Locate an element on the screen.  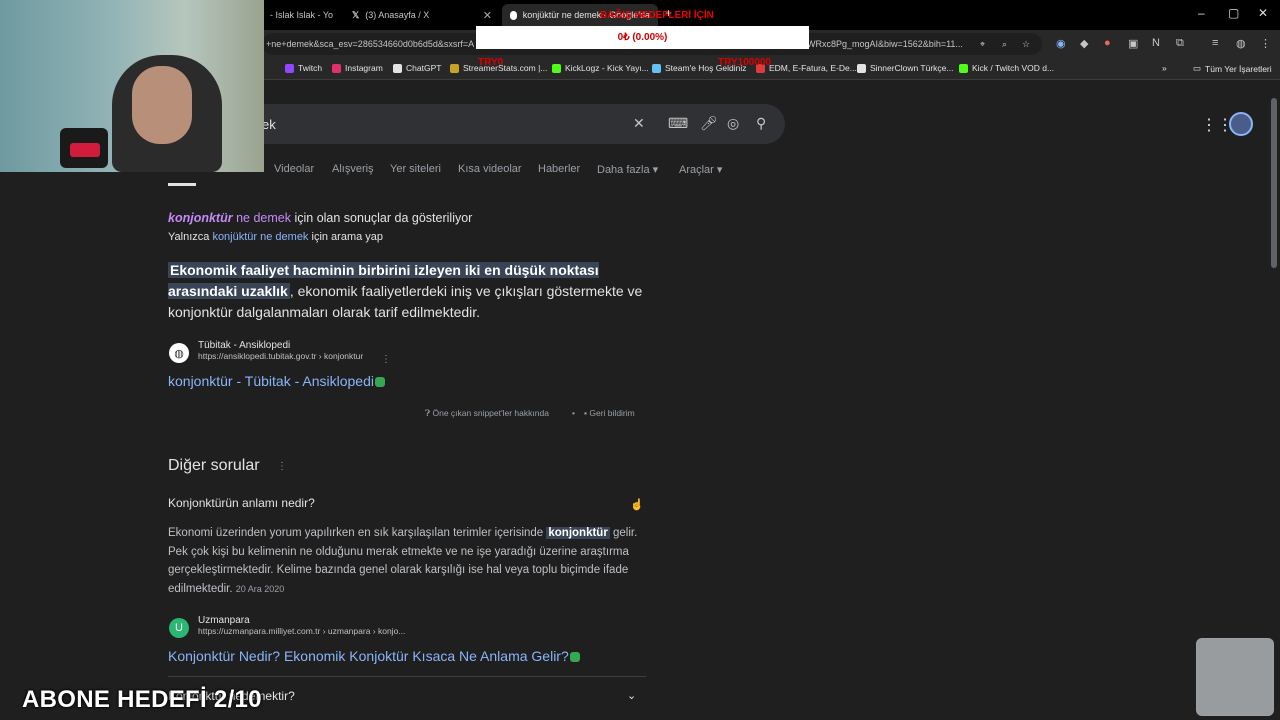
minimize-icon: – is located at coordinates (1201, 13).